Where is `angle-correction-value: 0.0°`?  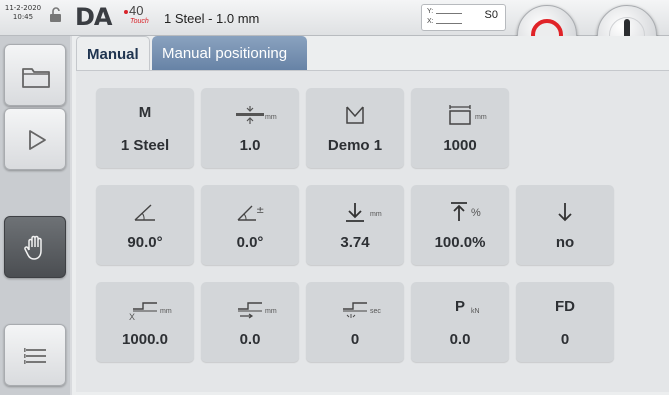
angle-correction-value: 0.0° is located at coordinates (250, 242).